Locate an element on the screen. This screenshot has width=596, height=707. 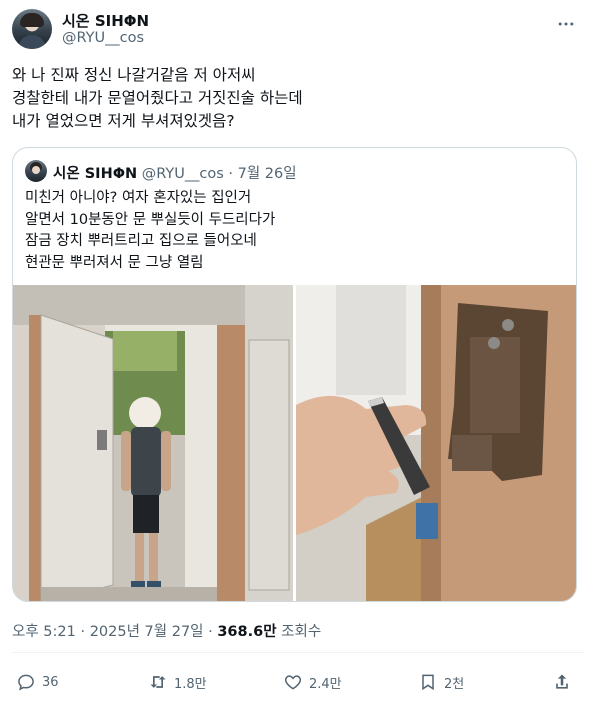
reply-icon is located at coordinates (26, 682).